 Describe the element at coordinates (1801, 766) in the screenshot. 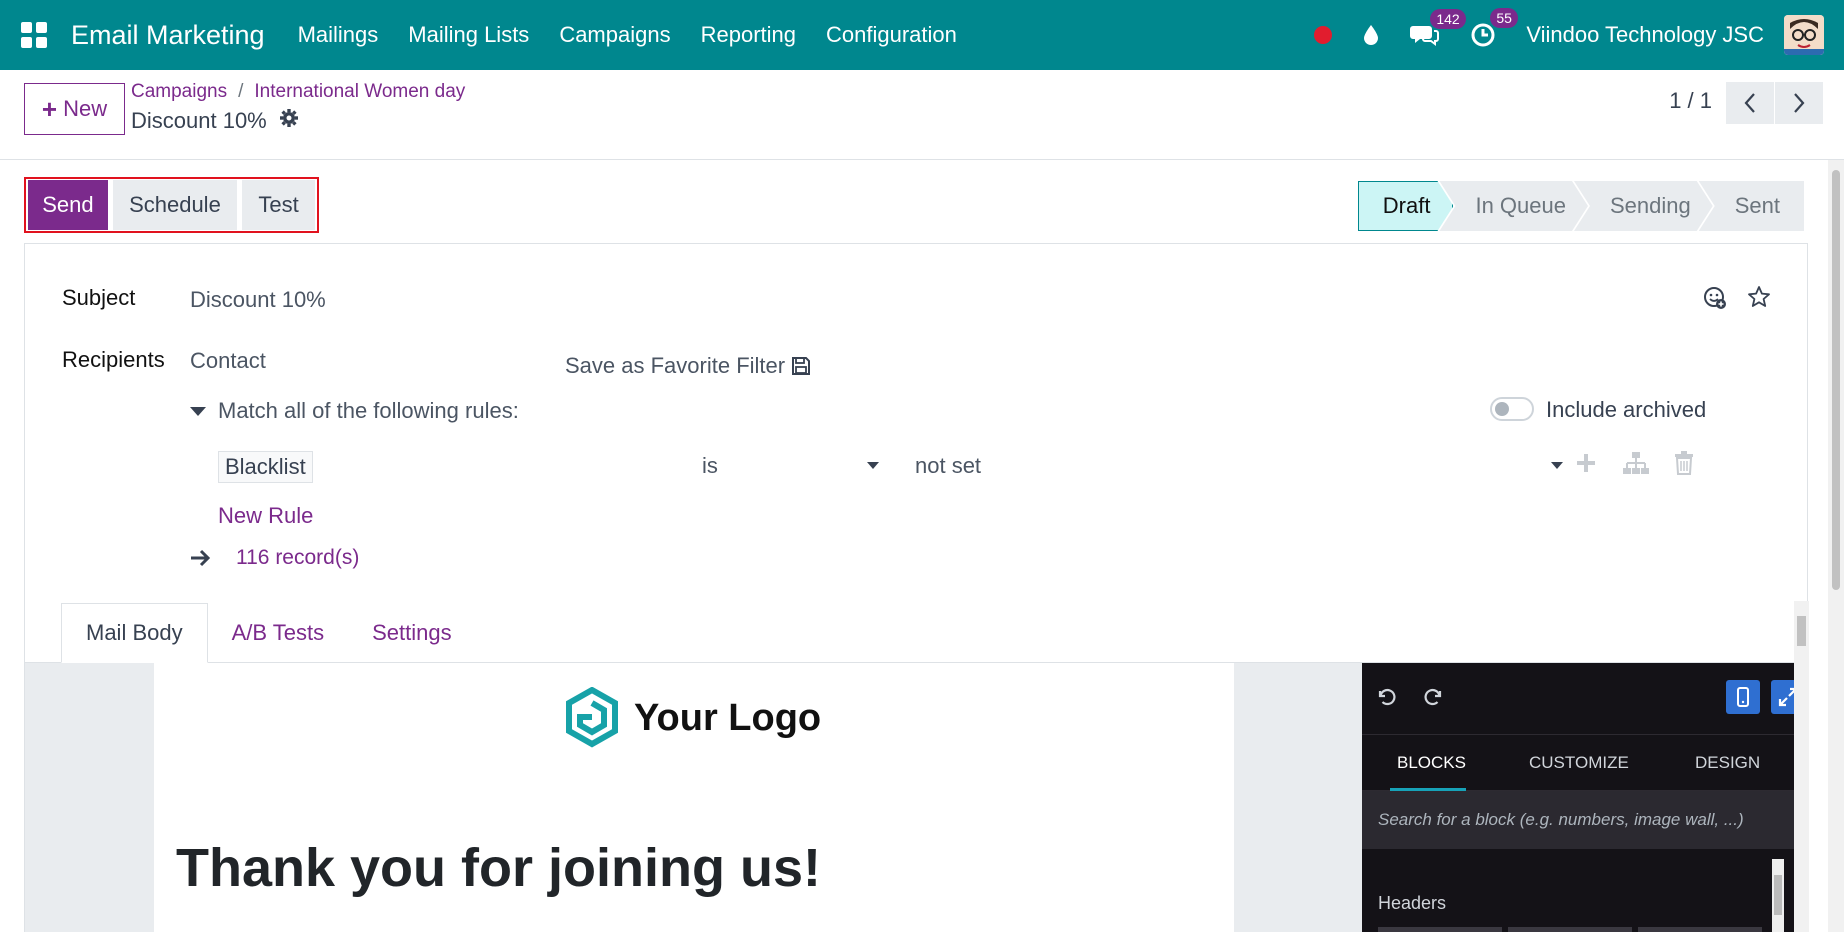

I see `editor-scrollbar` at that location.